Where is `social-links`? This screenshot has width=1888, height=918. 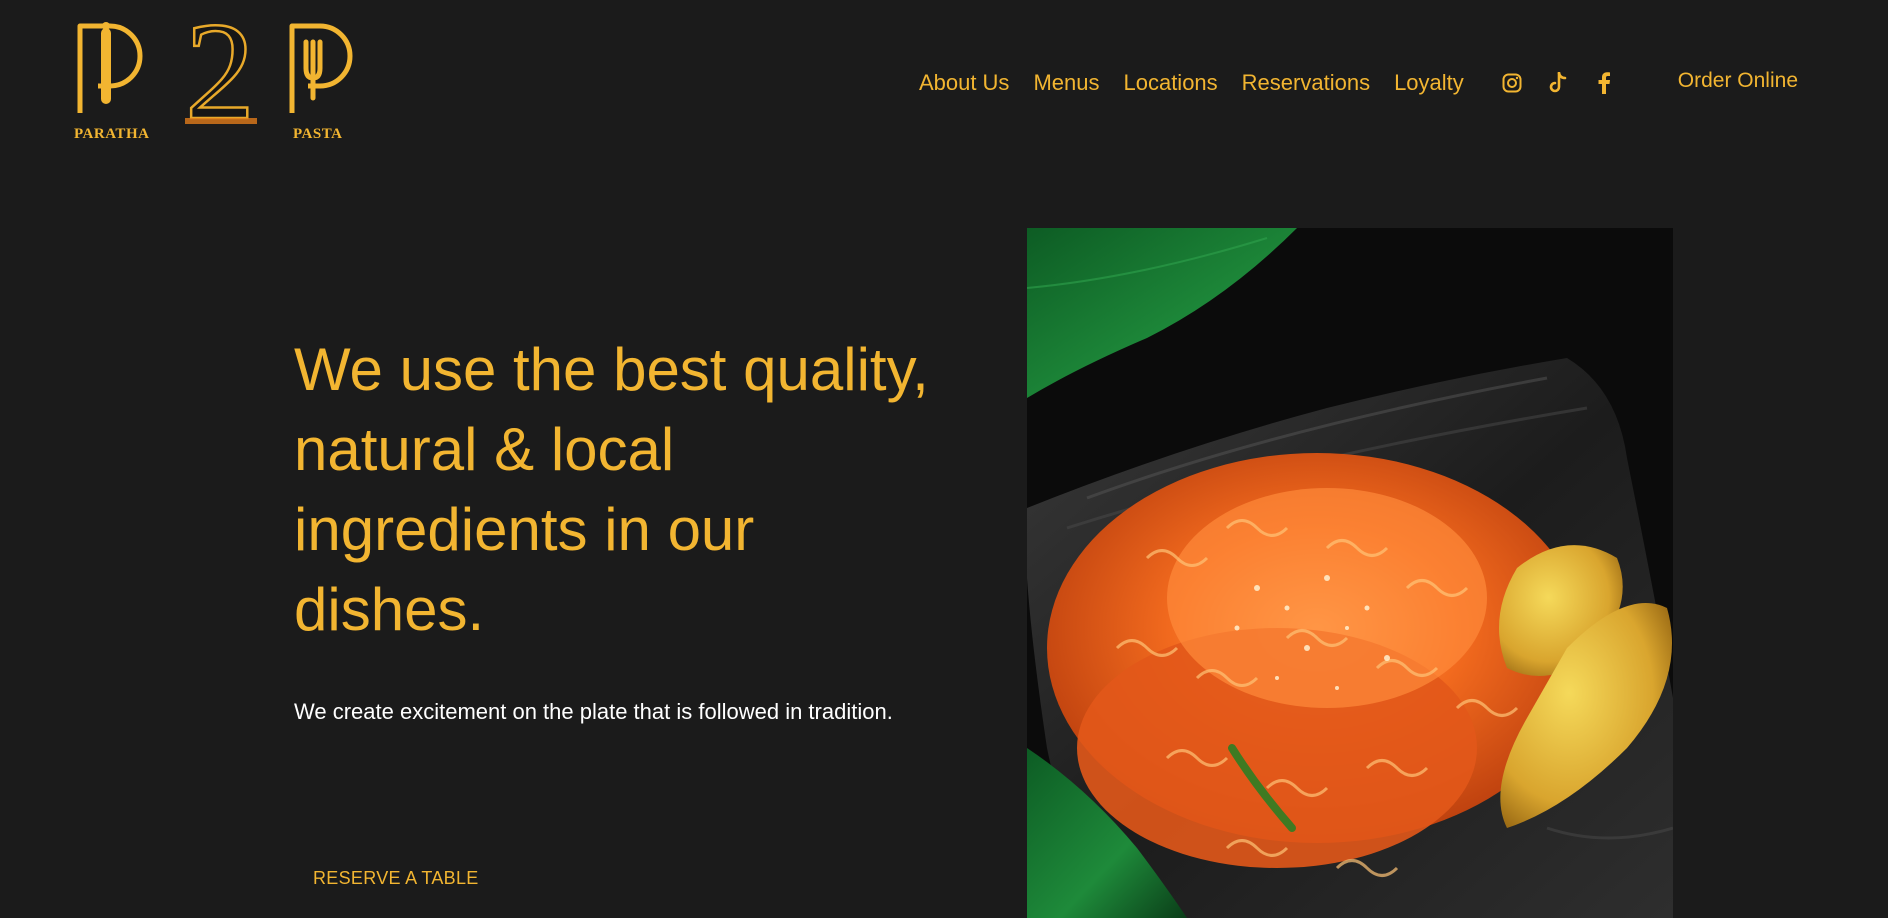 social-links is located at coordinates (1569, 83).